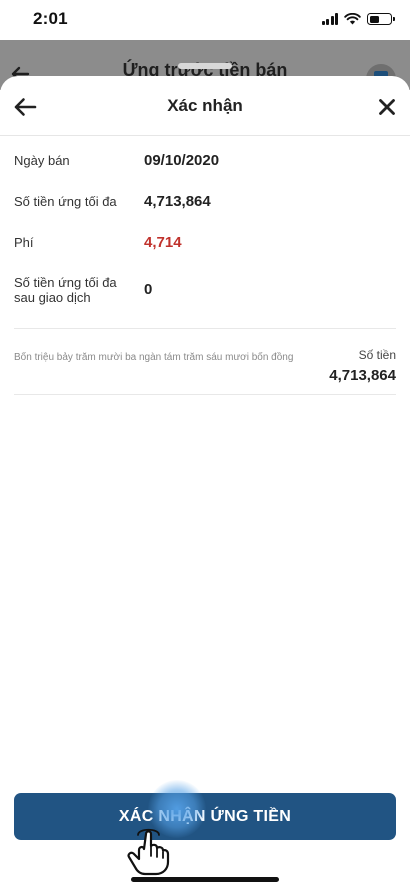 Image resolution: width=410 pixels, height=884 pixels. What do you see at coordinates (362, 375) in the screenshot?
I see `amount-total: 4,713,864` at bounding box center [362, 375].